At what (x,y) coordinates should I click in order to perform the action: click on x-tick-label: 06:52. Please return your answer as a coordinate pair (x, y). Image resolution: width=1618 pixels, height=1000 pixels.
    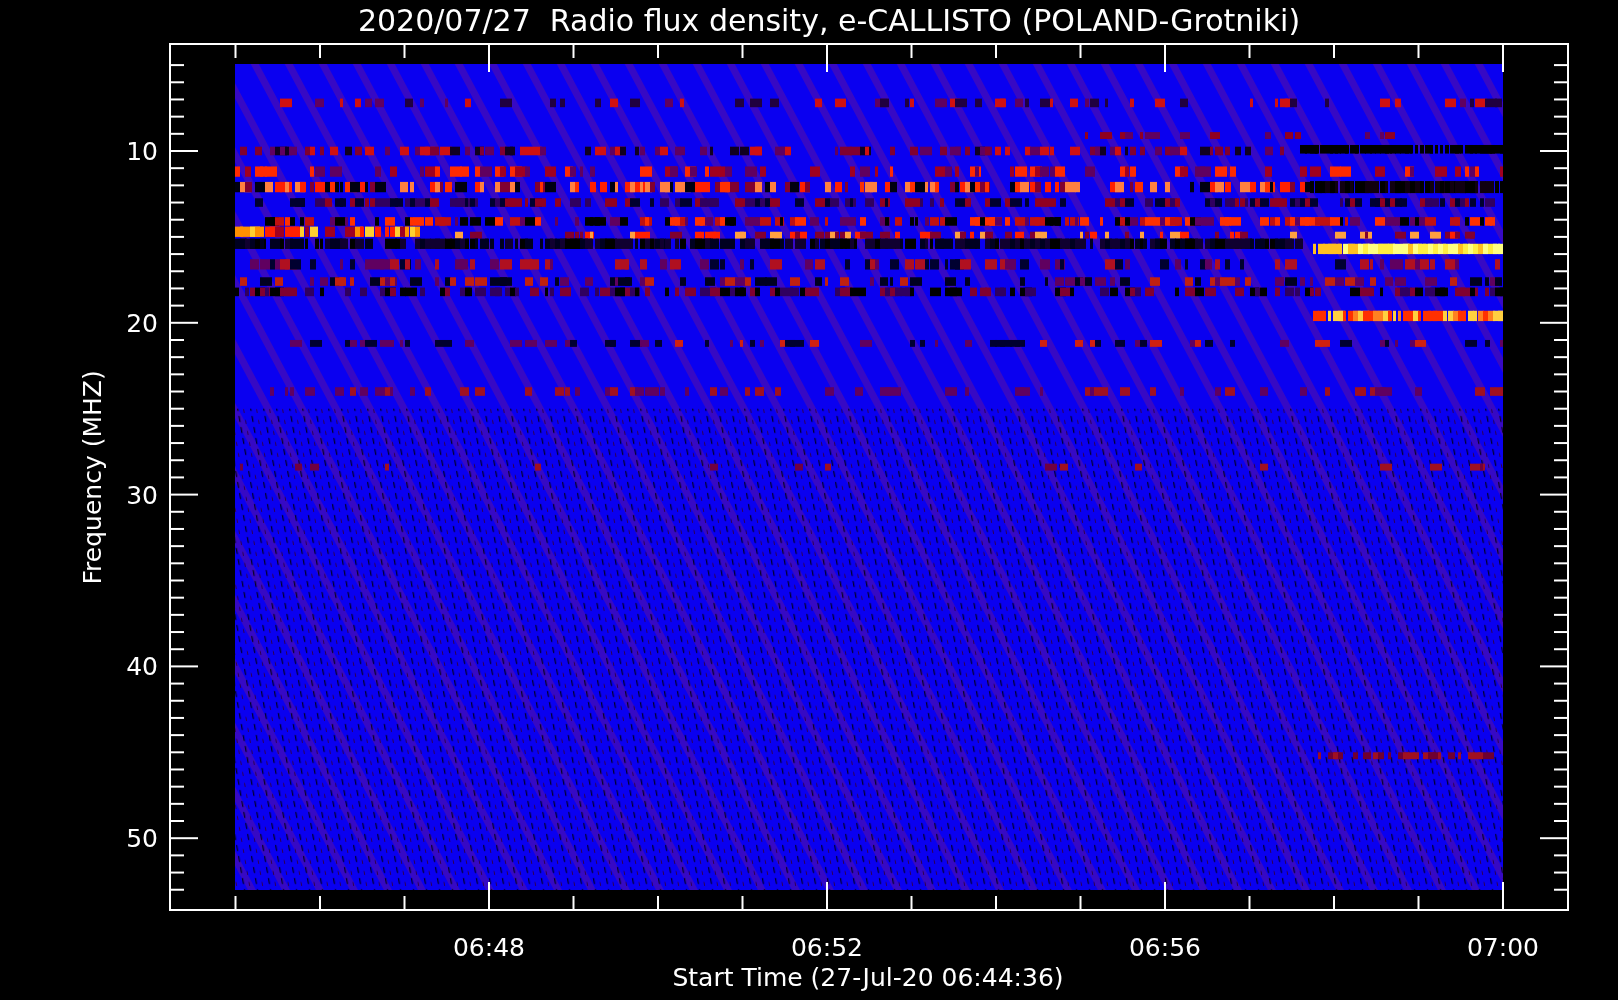
    Looking at the image, I should click on (827, 947).